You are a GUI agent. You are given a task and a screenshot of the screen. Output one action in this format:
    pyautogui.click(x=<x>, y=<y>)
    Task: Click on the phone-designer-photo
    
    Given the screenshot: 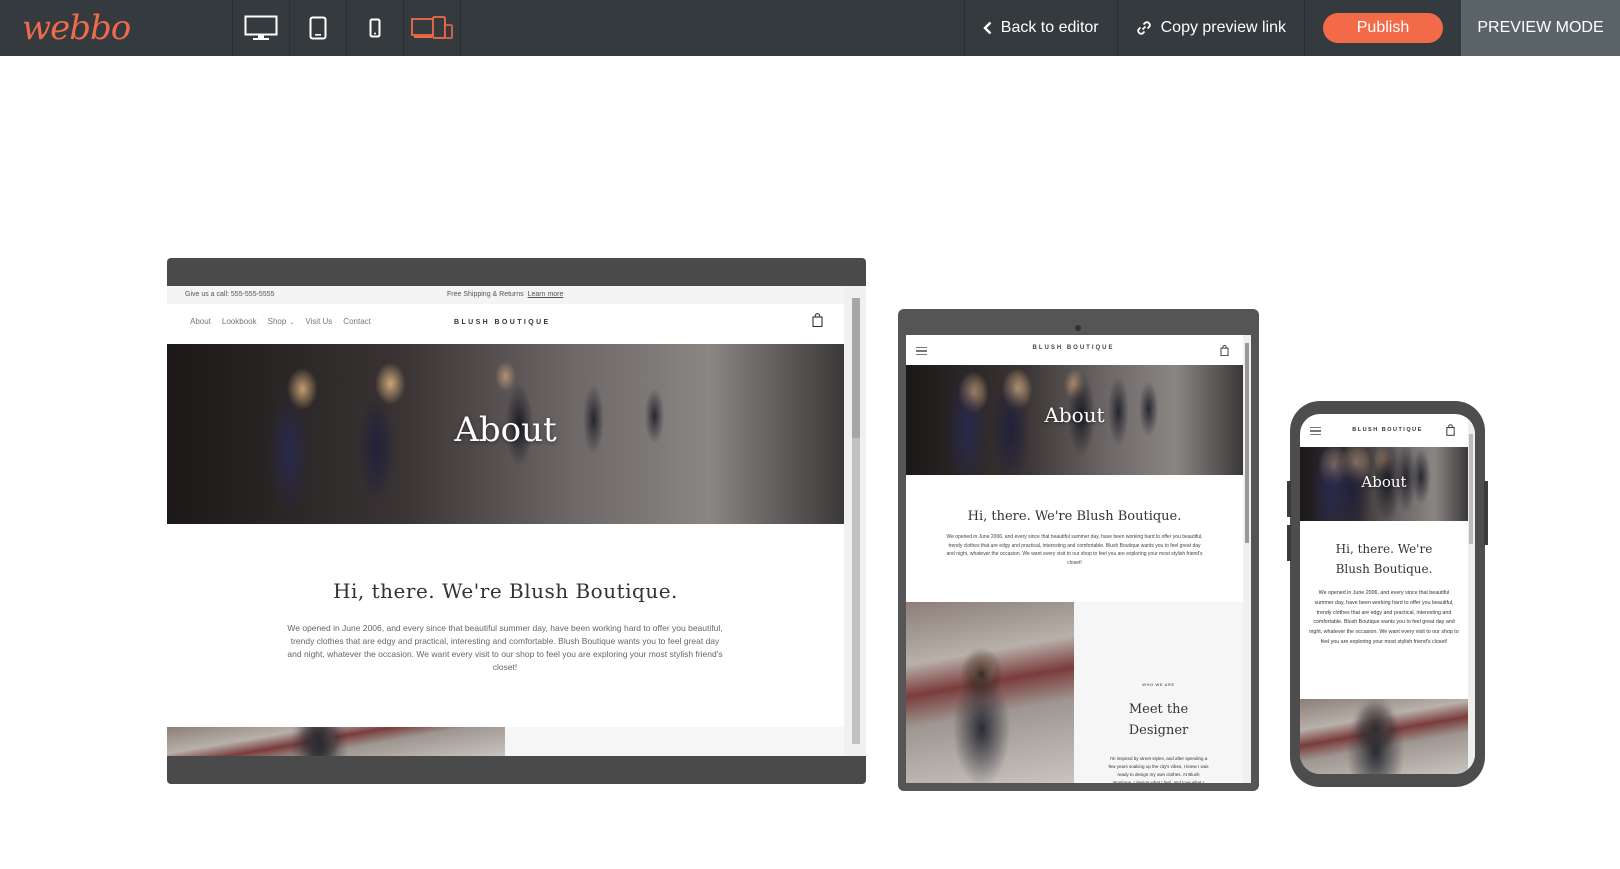 What is the action you would take?
    pyautogui.click(x=1384, y=736)
    